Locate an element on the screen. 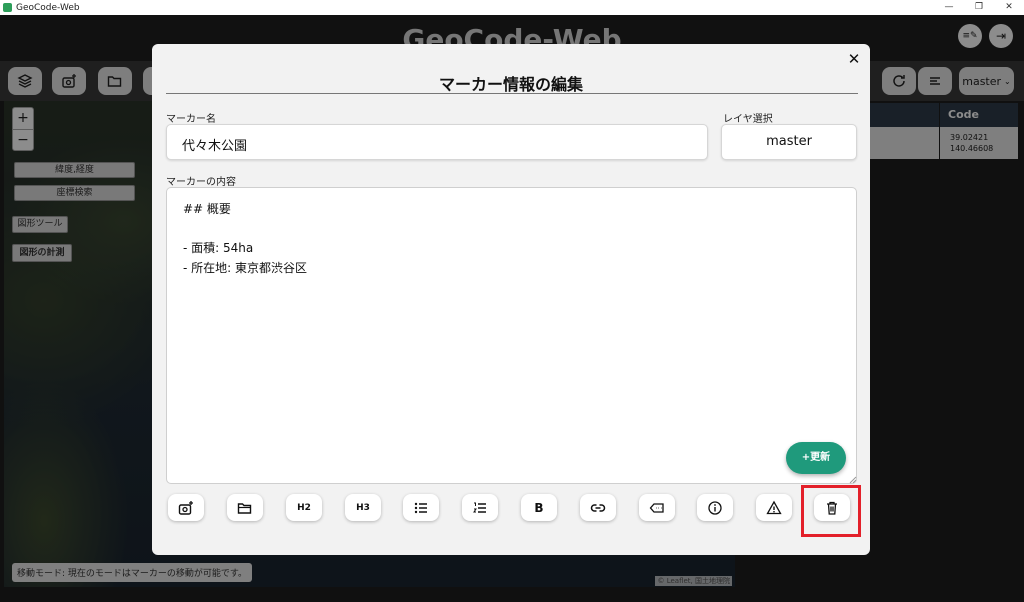 The width and height of the screenshot is (1024, 602). tag-icon is located at coordinates (656, 507).